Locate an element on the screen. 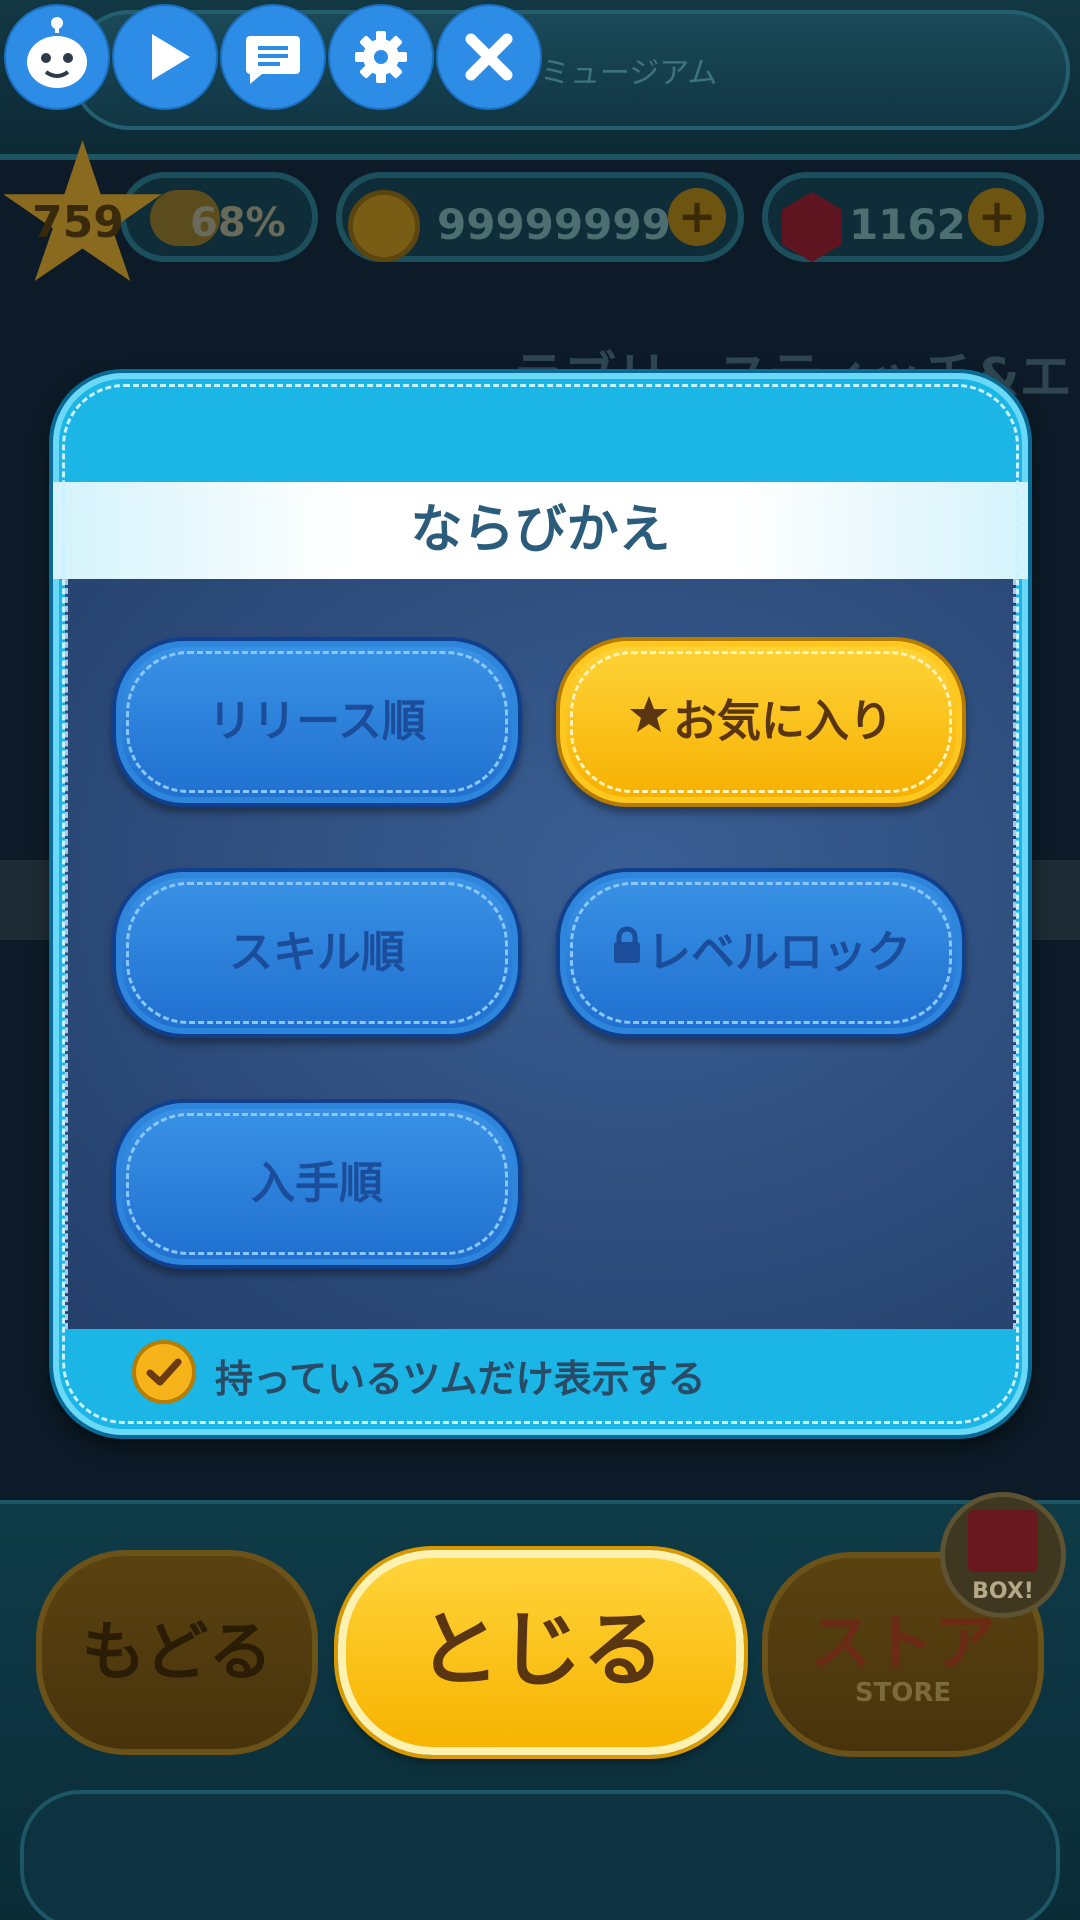 The width and height of the screenshot is (1080, 1920). sort-option-label: スキル順 is located at coordinates (317, 952).